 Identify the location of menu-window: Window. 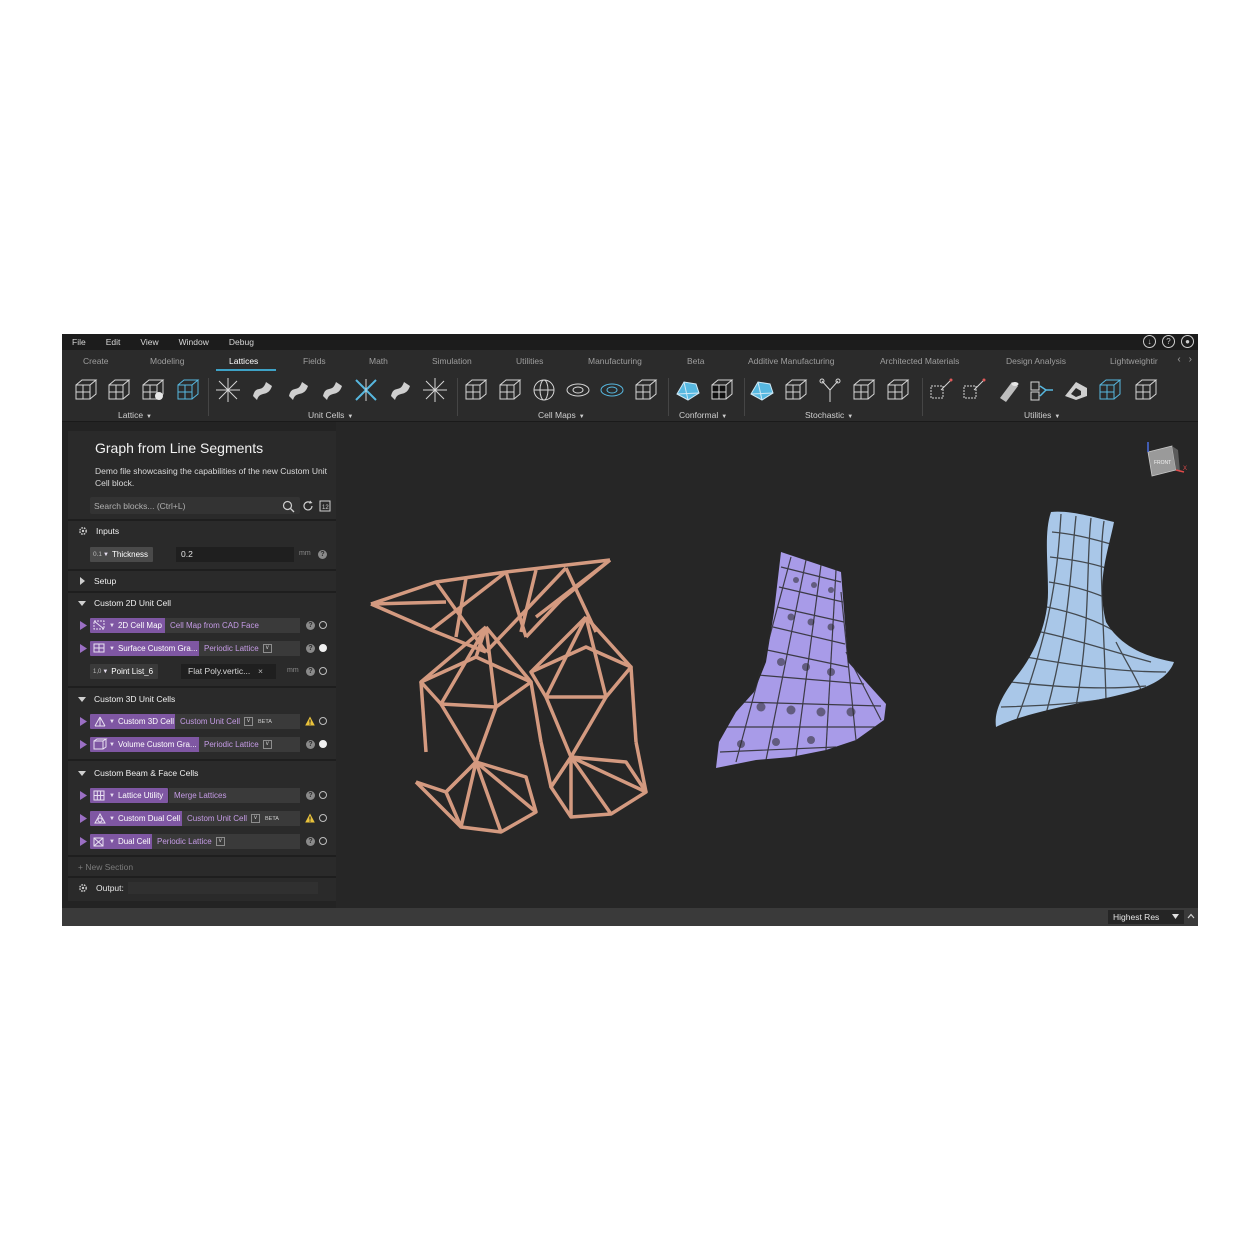
(194, 342).